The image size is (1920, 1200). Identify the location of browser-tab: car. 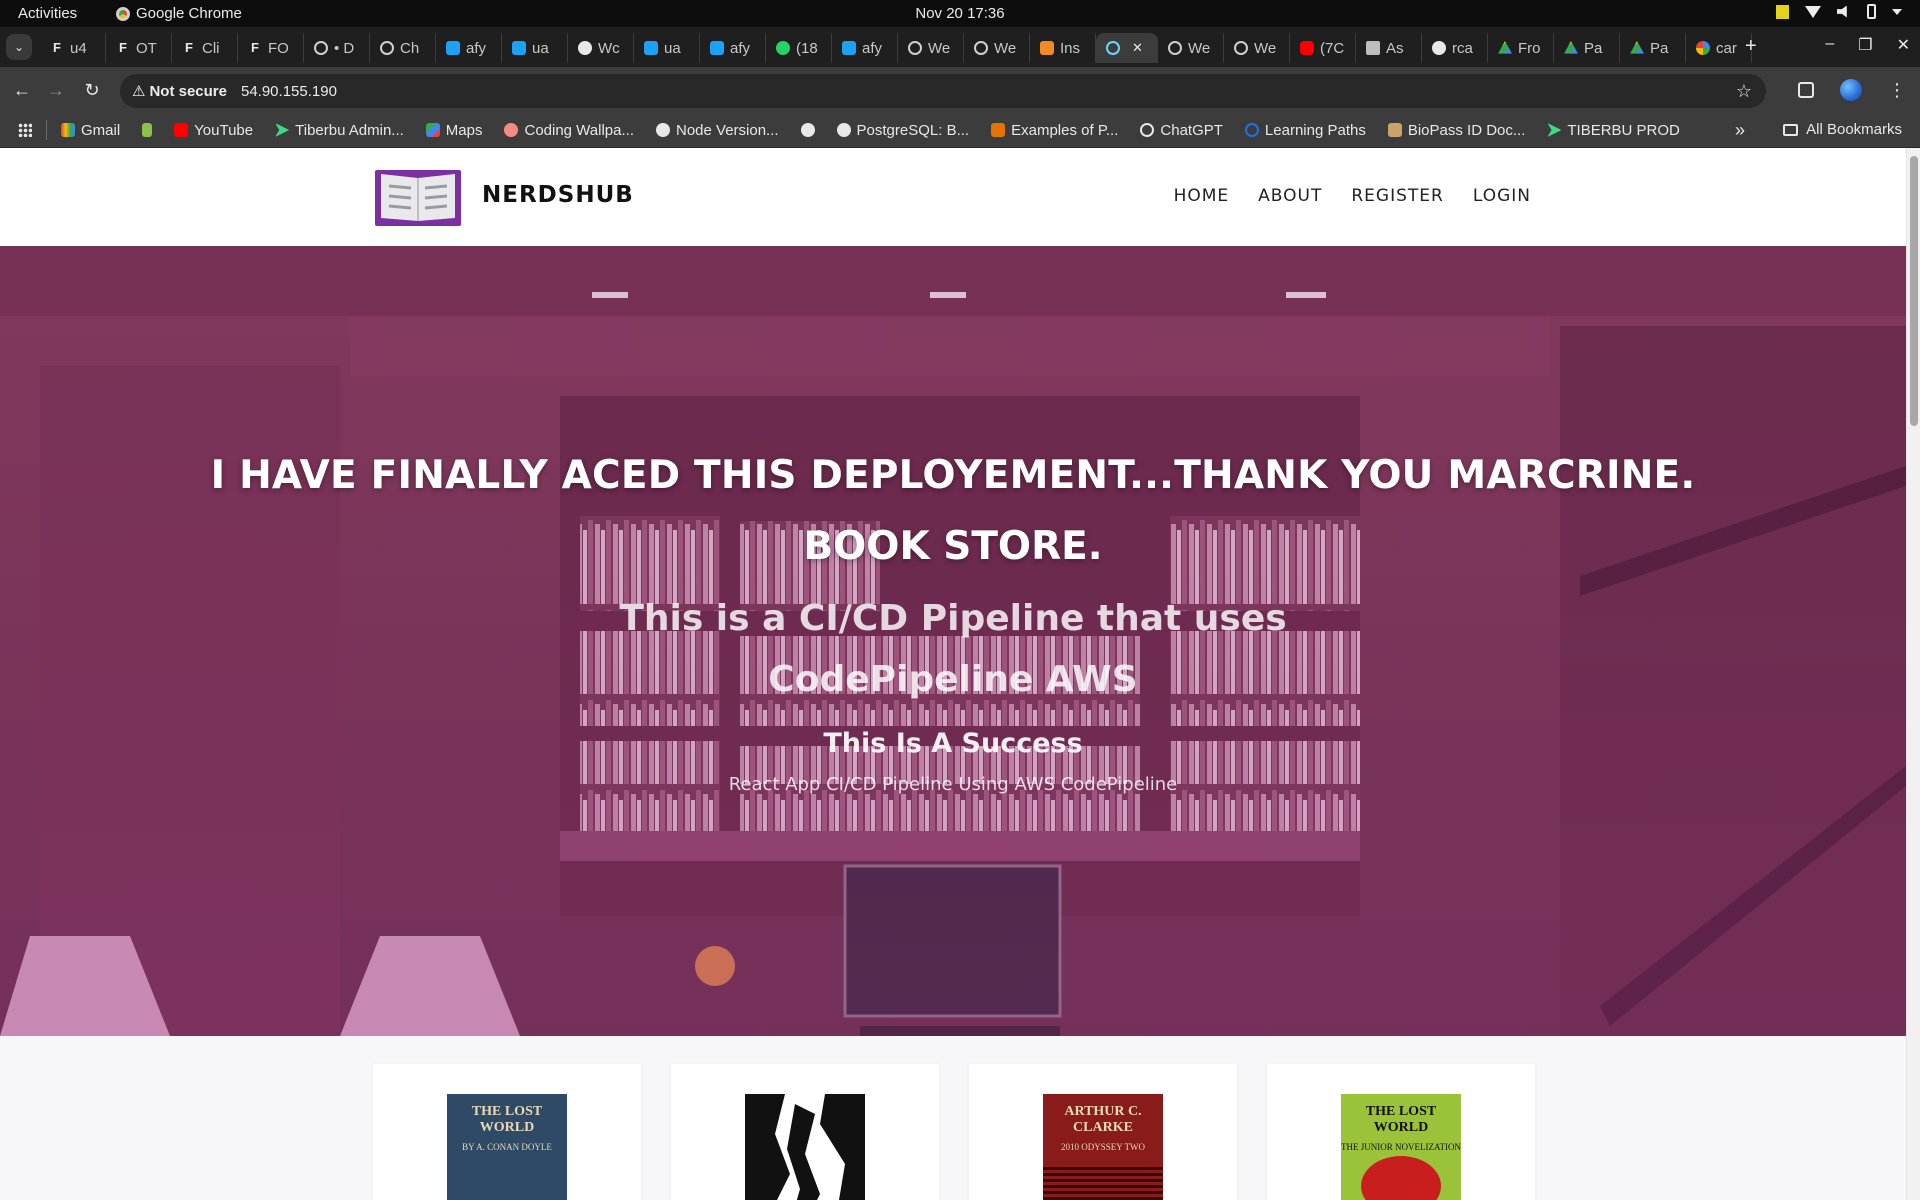
(1719, 48).